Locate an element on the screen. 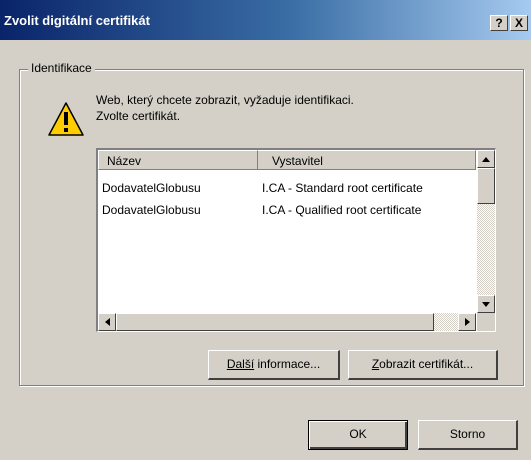 This screenshot has width=531, height=460. help-button: ? is located at coordinates (499, 23).